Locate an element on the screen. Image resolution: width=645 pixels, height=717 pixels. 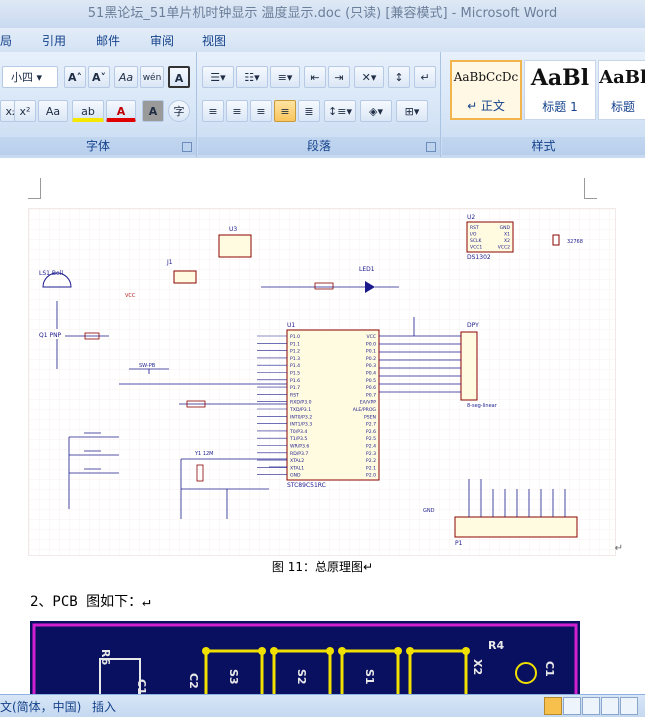
style-normal: AaBbCcDc ↵ 正文 is located at coordinates (486, 90).